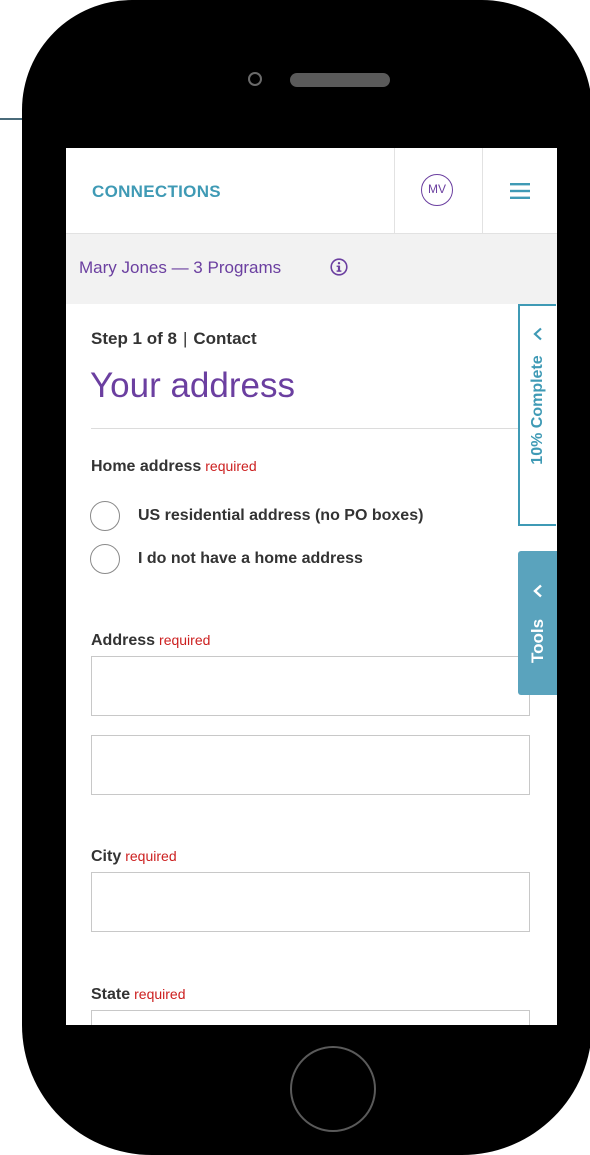 The height and width of the screenshot is (1155, 590). What do you see at coordinates (537, 641) in the screenshot?
I see `tools-label: Tools` at bounding box center [537, 641].